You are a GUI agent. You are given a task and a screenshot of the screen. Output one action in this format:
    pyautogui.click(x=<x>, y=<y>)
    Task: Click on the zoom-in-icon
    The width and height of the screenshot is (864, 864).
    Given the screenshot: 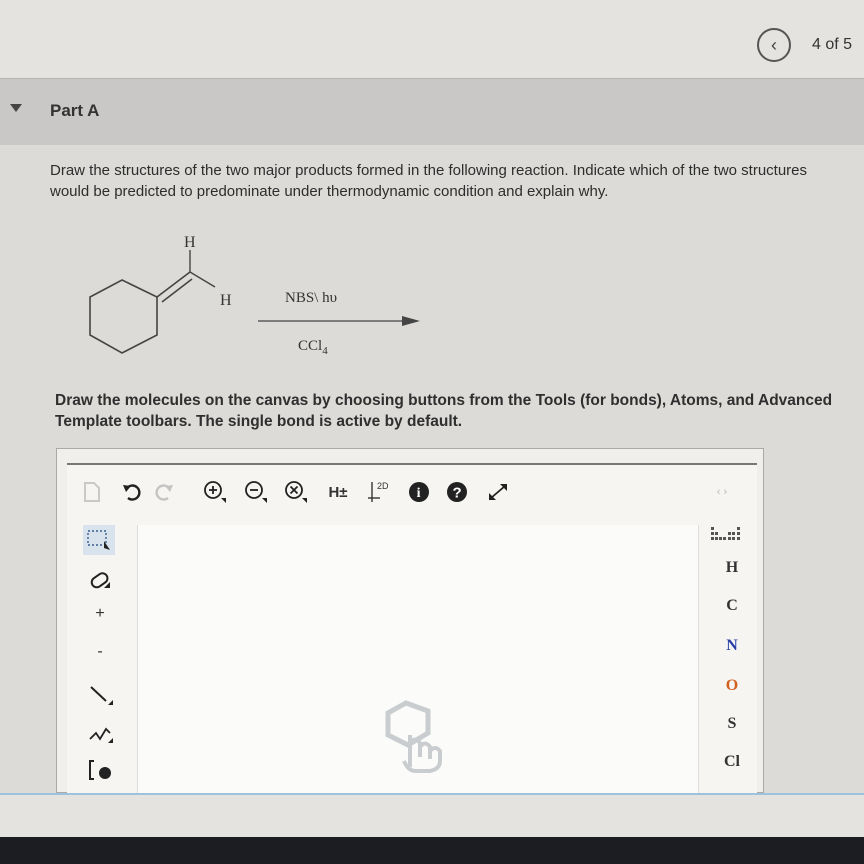 What is the action you would take?
    pyautogui.click(x=215, y=492)
    